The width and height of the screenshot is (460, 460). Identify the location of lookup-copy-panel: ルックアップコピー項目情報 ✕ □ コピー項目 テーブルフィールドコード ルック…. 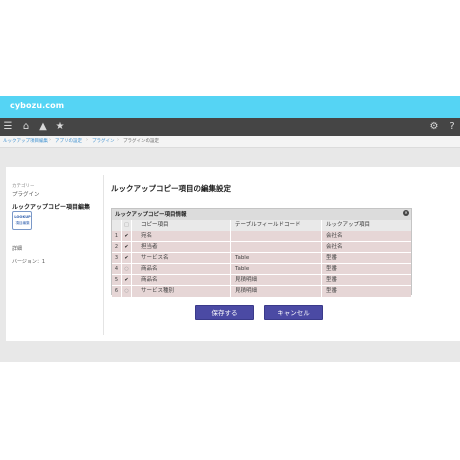
(261, 252).